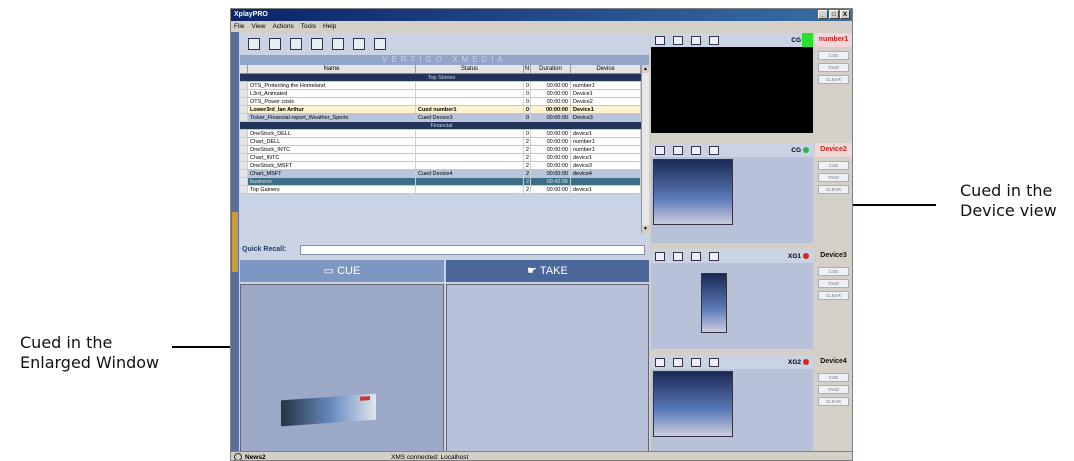 The image size is (1074, 461). I want to click on device-name: Device3, so click(833, 256).